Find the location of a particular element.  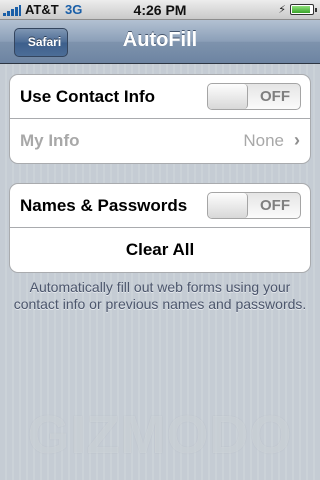

navigation-bar: Safari AutoFill is located at coordinates (160, 42).